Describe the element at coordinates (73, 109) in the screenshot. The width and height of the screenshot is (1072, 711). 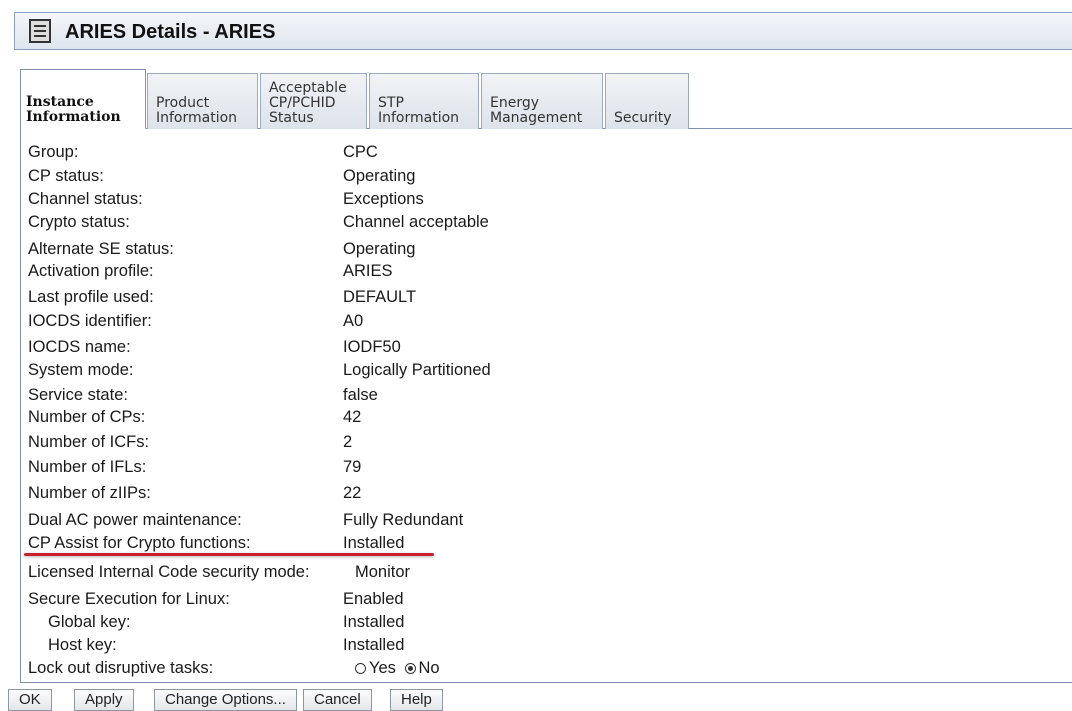
I see `tab-label: Instance Information` at that location.